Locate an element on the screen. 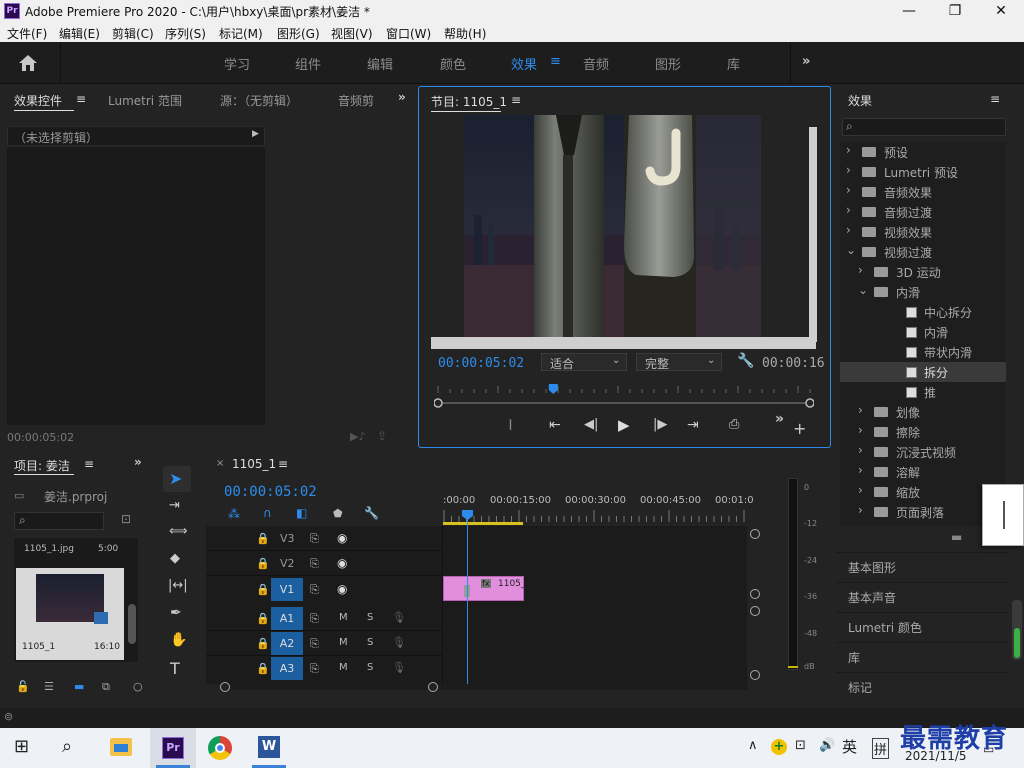 The height and width of the screenshot is (768, 1024). more-tabs-icon: » is located at coordinates (402, 97).